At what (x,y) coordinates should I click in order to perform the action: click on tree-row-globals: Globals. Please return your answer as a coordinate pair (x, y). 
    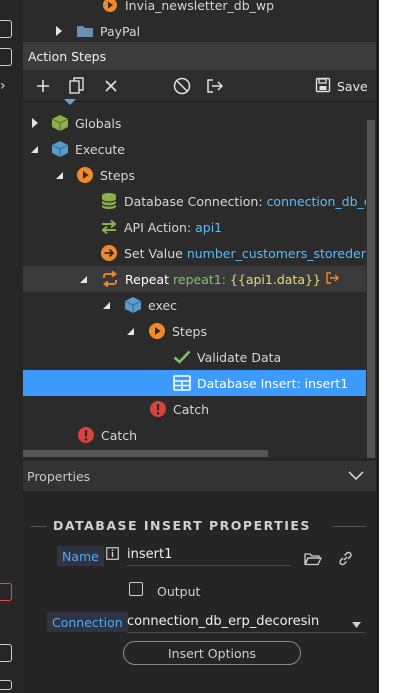
    Looking at the image, I should click on (194, 123).